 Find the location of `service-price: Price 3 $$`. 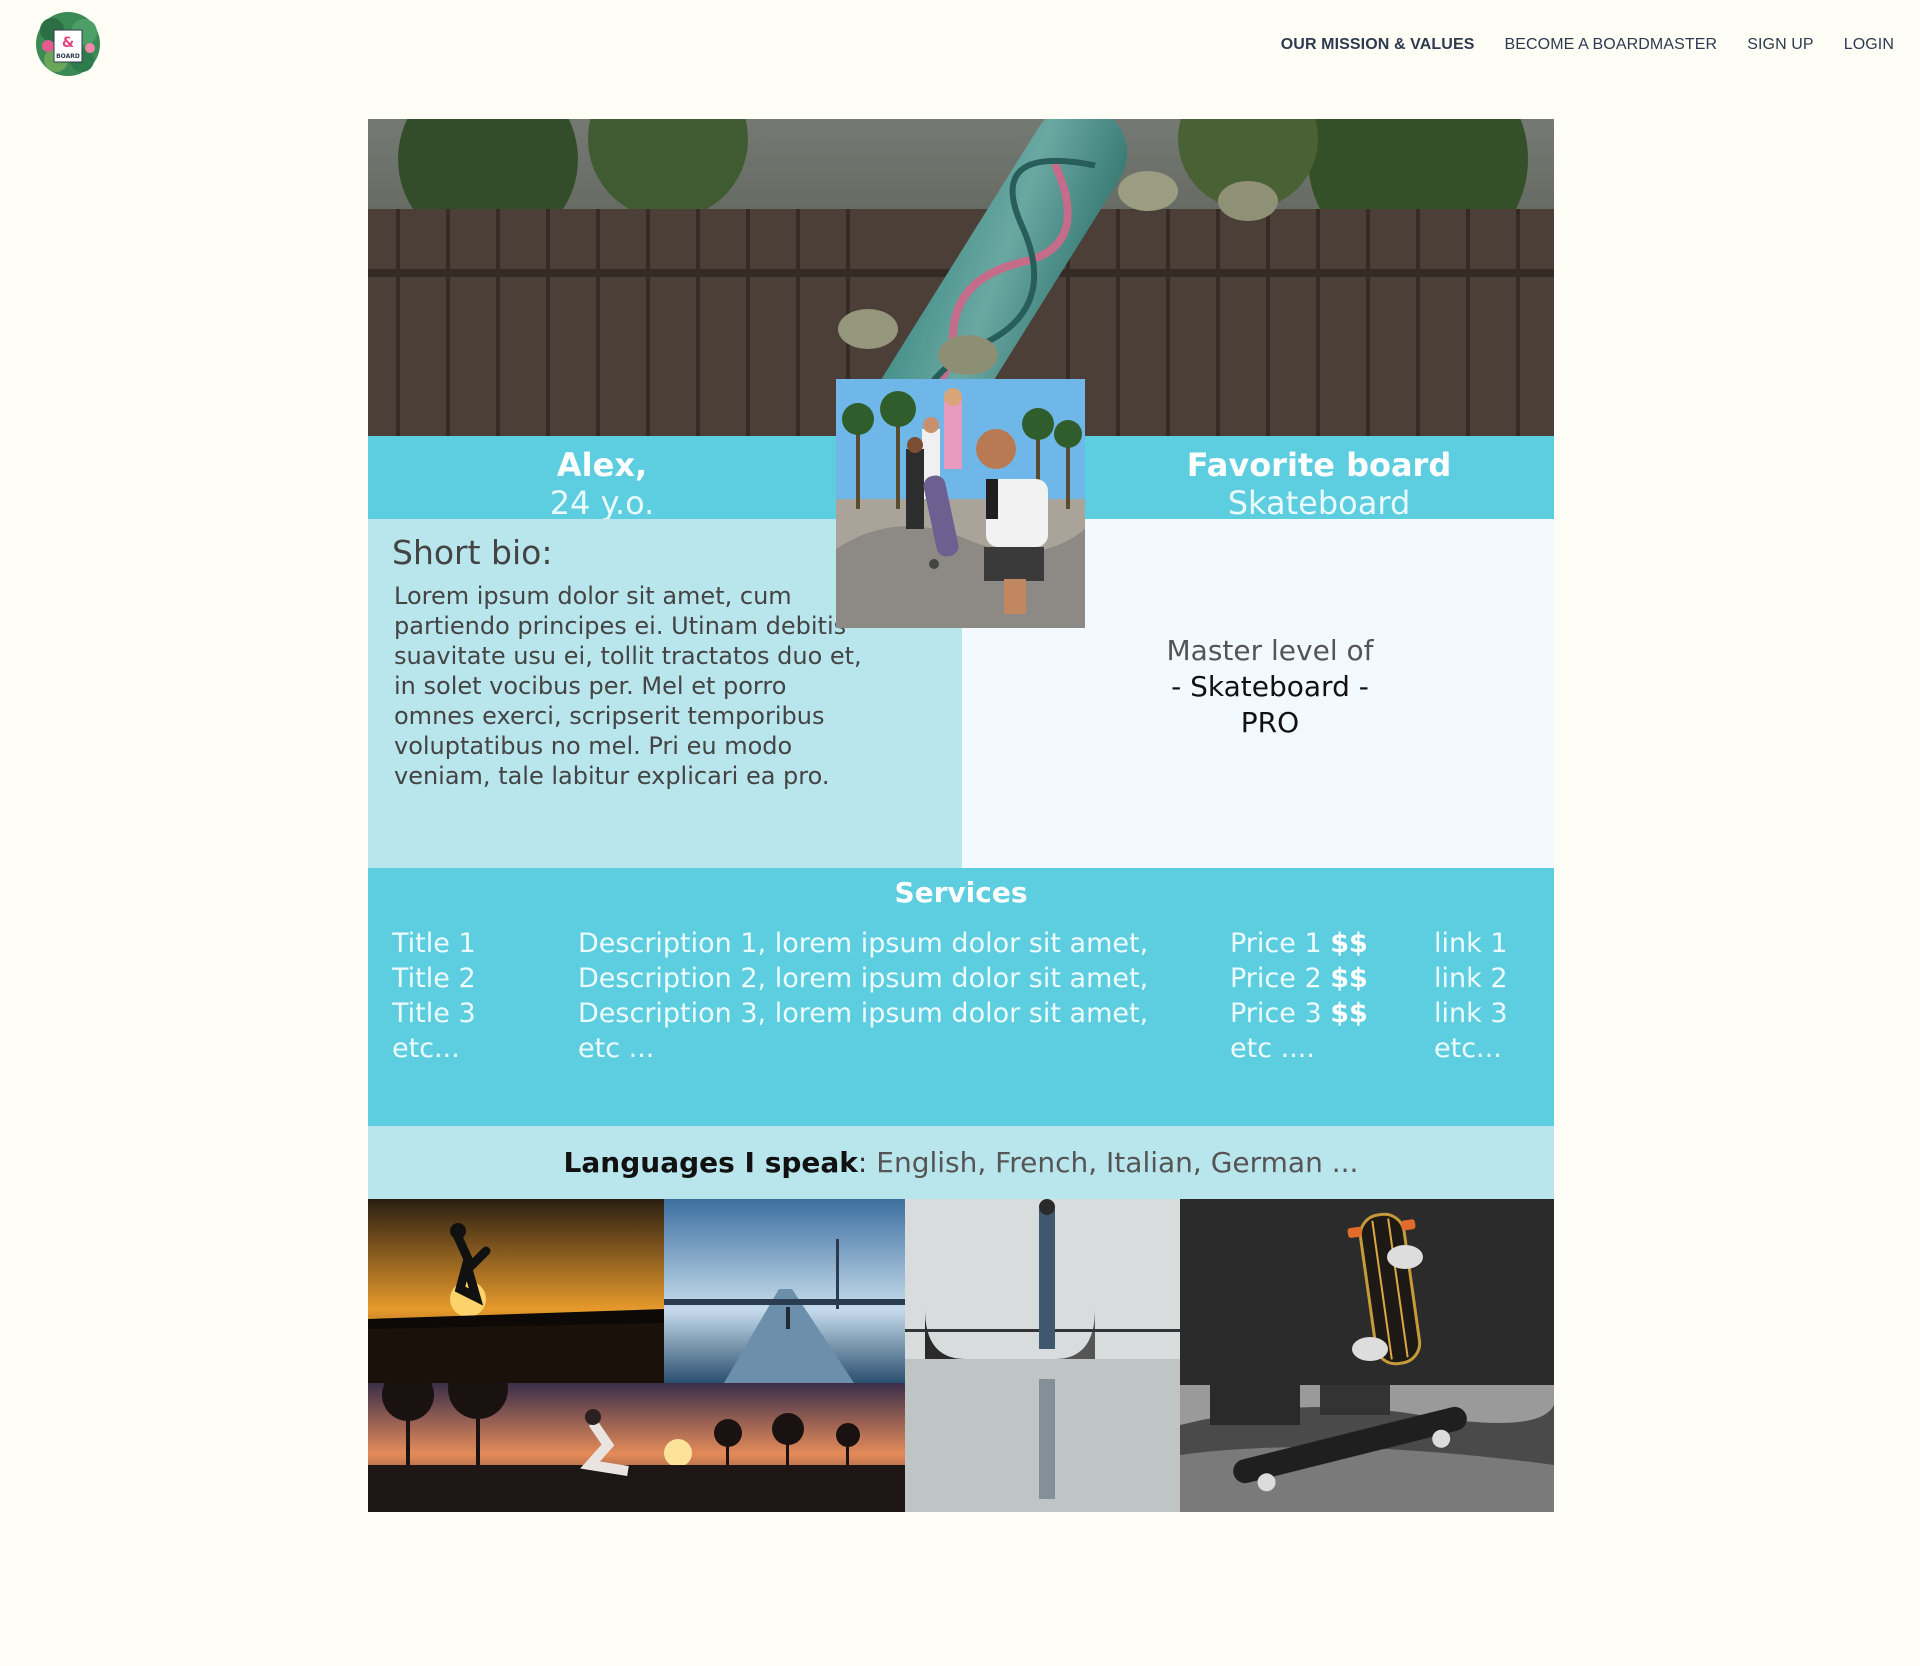

service-price: Price 3 $$ is located at coordinates (1299, 1013).